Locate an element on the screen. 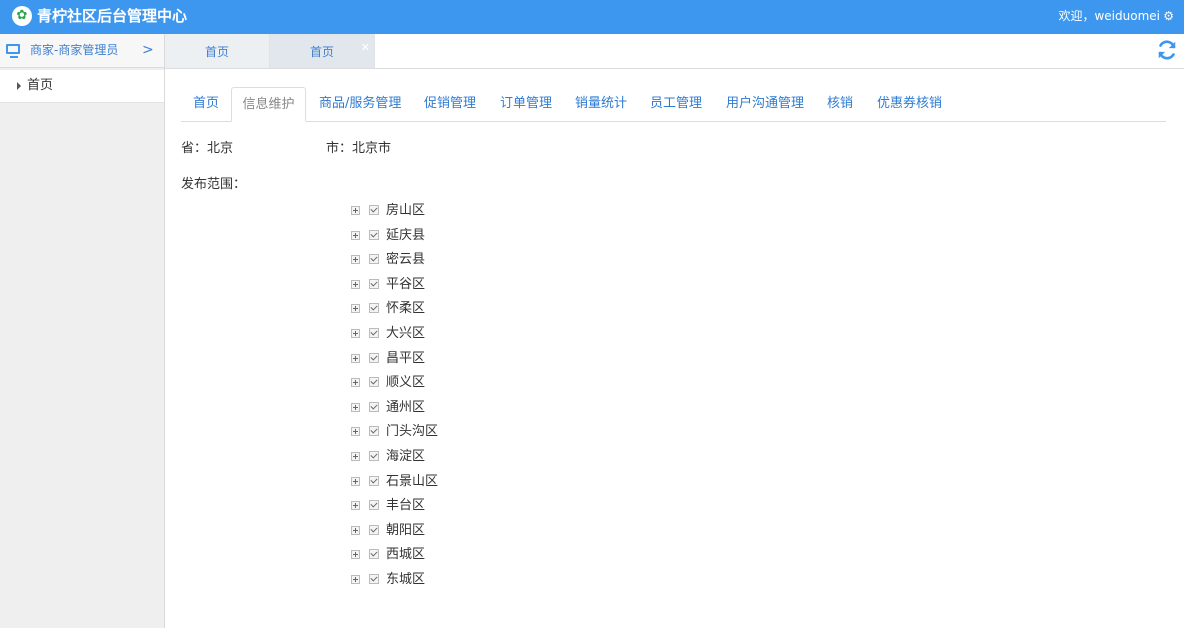  district-label: 平谷区 is located at coordinates (406, 284).